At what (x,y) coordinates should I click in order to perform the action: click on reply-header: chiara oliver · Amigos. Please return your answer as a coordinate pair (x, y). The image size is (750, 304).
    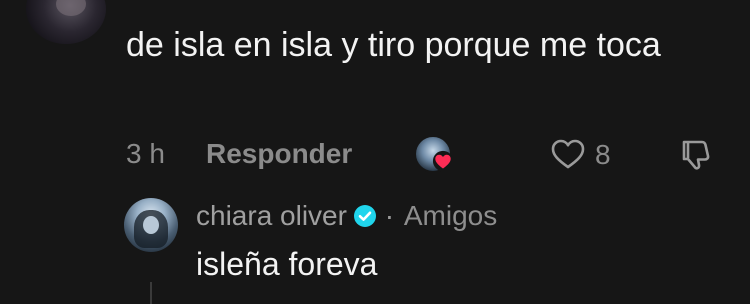
    Looking at the image, I should click on (346, 218).